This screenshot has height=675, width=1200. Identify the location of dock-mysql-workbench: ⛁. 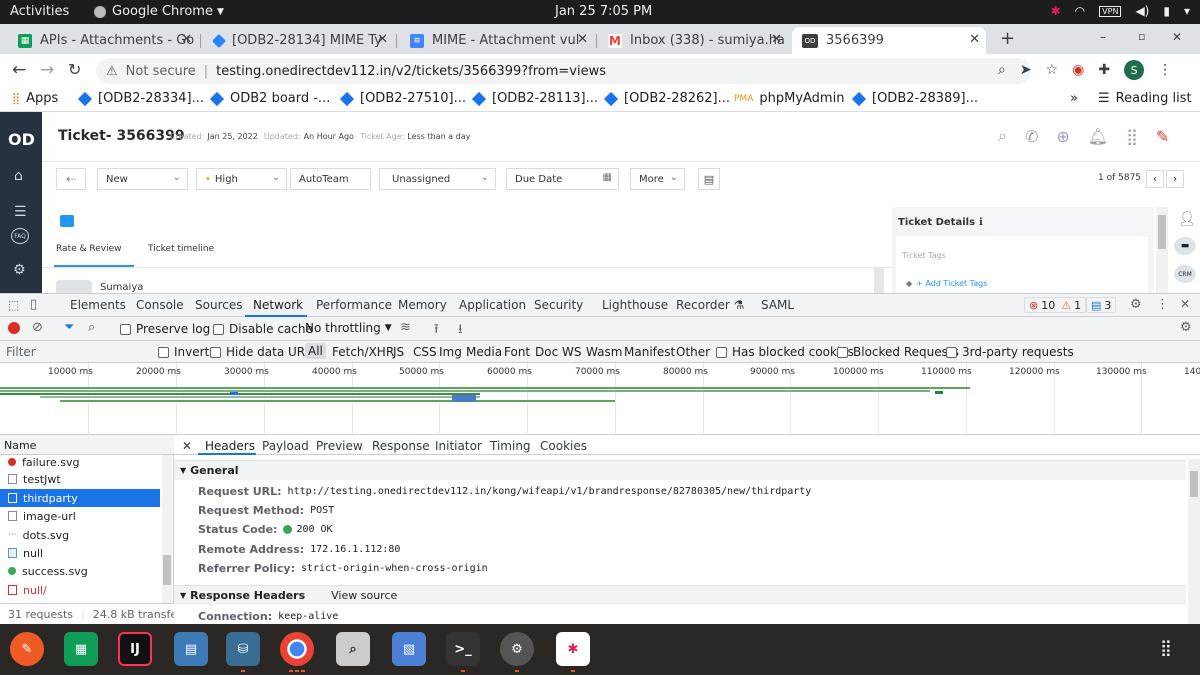
(243, 649).